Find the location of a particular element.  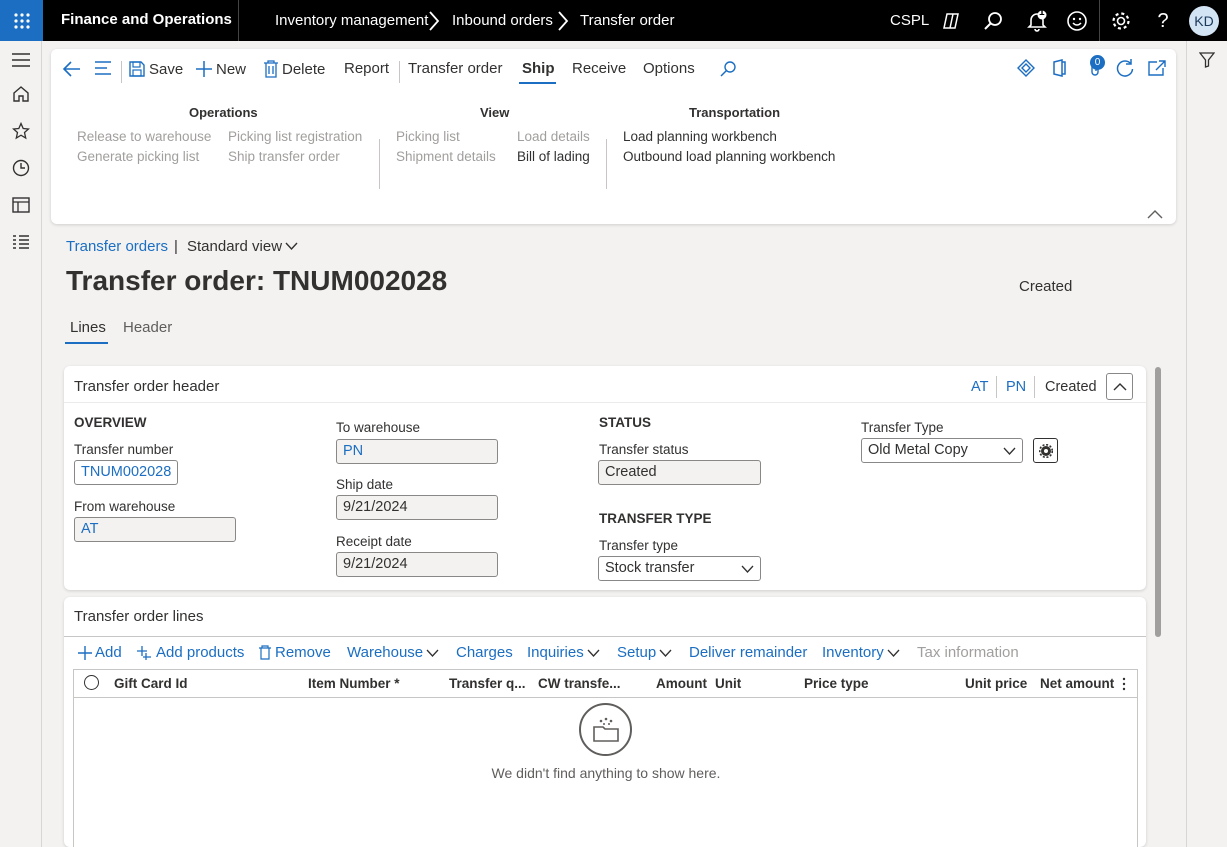

transfer-type-select: Stock transfer is located at coordinates (679, 568).